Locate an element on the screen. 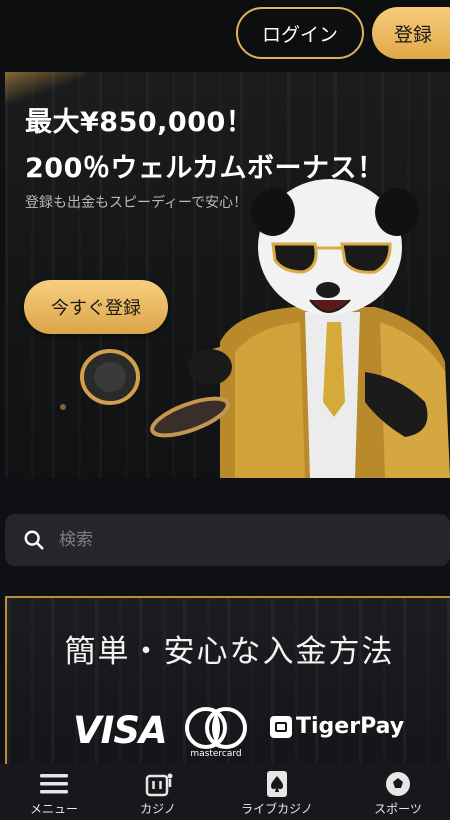 This screenshot has width=450, height=820. tigerpay-logo: TigerPay is located at coordinates (337, 726).